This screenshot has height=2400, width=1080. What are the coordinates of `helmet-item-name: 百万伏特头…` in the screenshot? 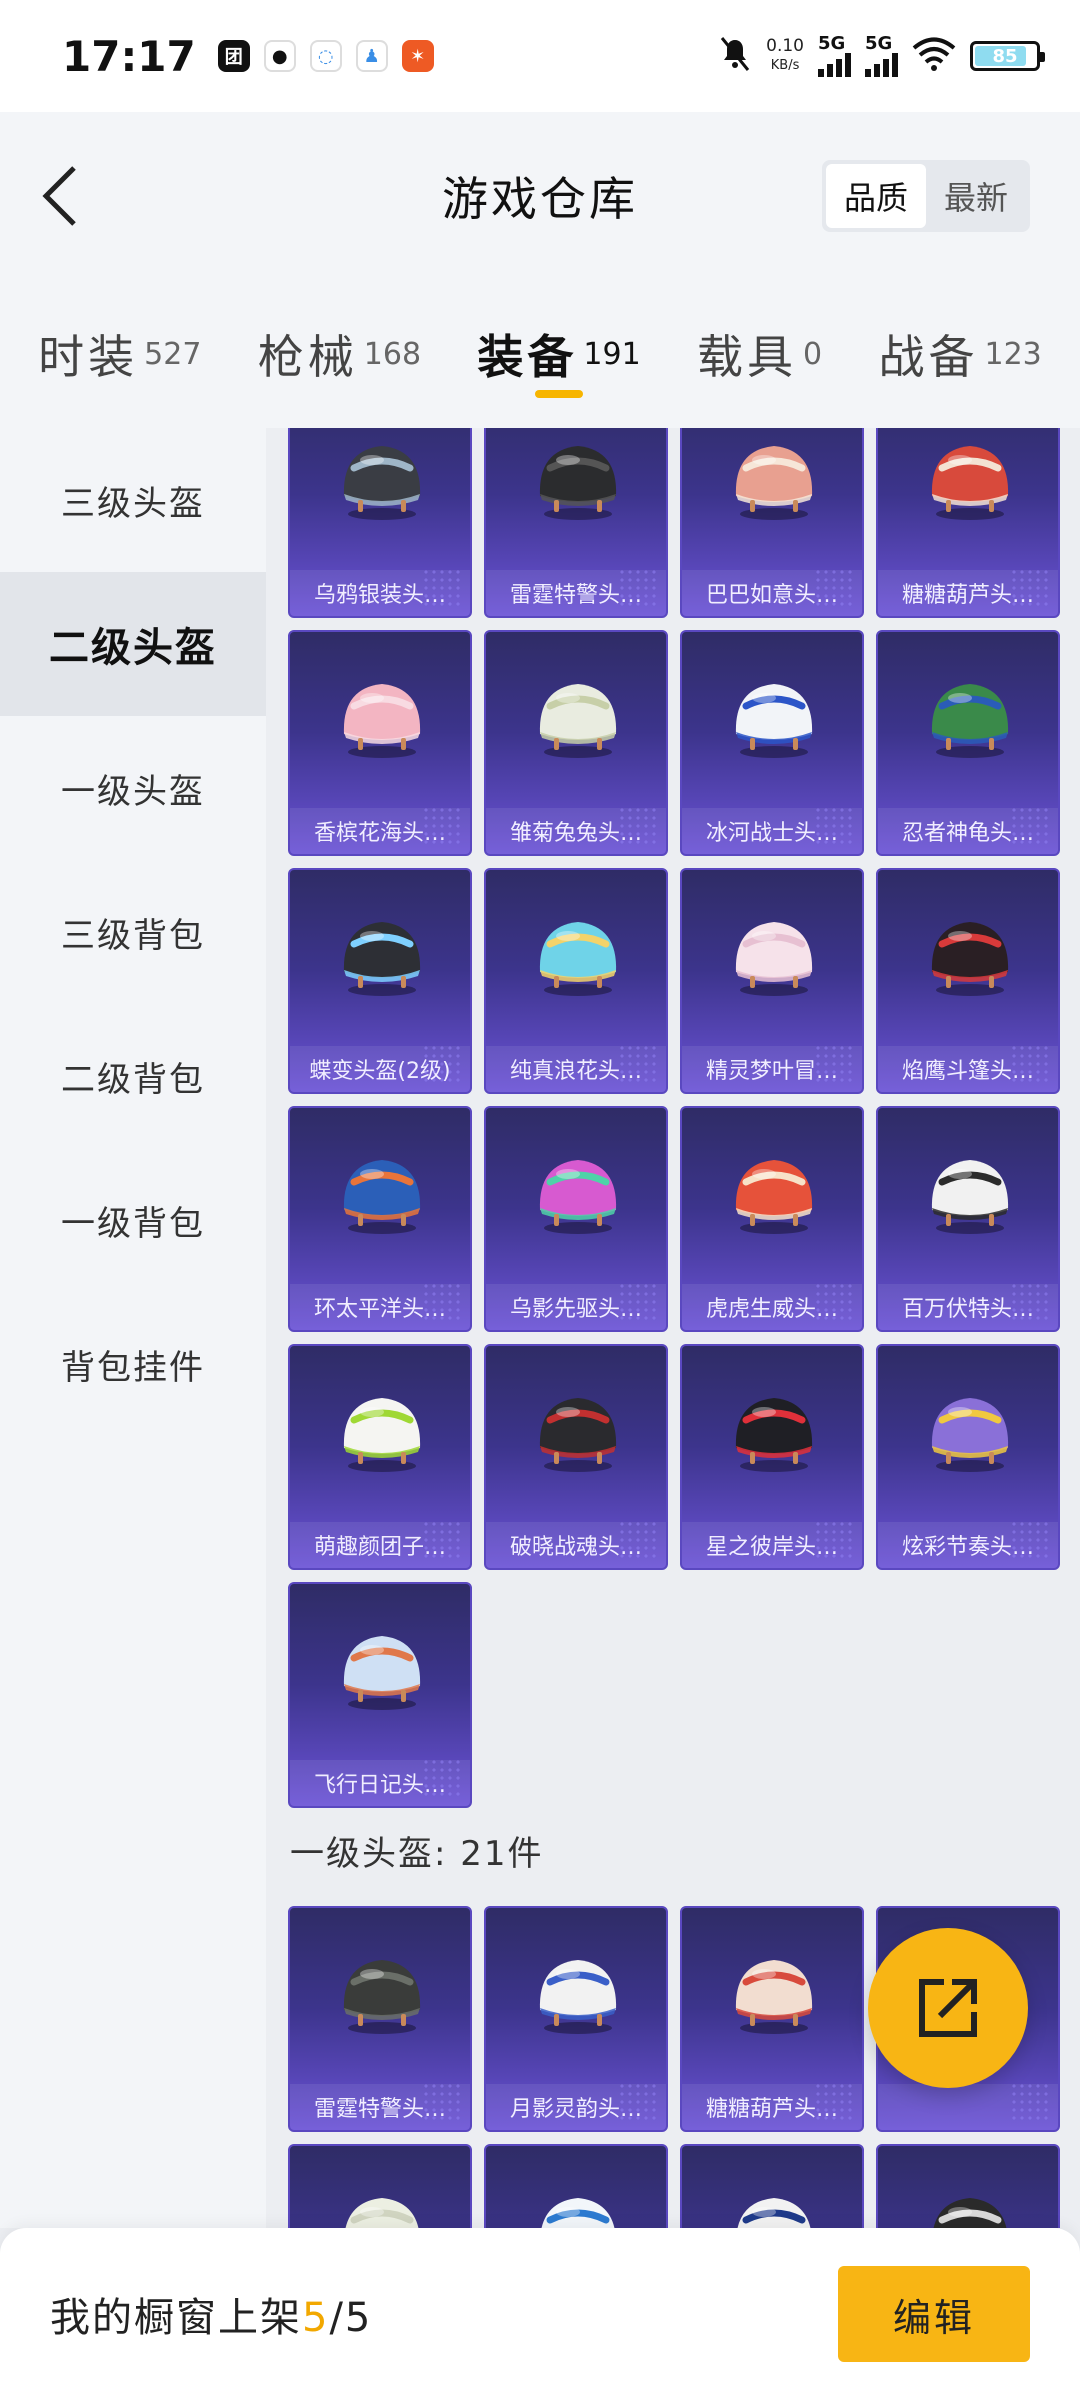 It's located at (968, 1307).